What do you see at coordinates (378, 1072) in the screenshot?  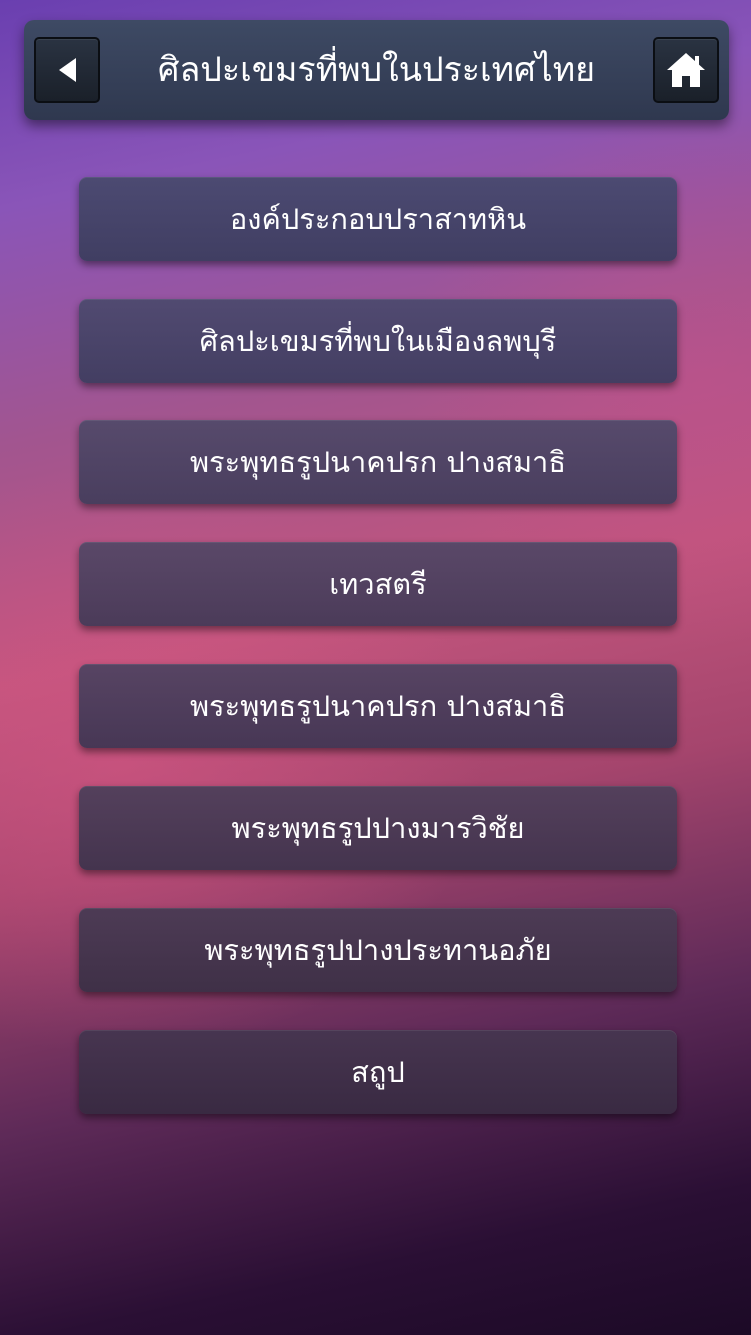 I see `menu-item-stupa: สถูป` at bounding box center [378, 1072].